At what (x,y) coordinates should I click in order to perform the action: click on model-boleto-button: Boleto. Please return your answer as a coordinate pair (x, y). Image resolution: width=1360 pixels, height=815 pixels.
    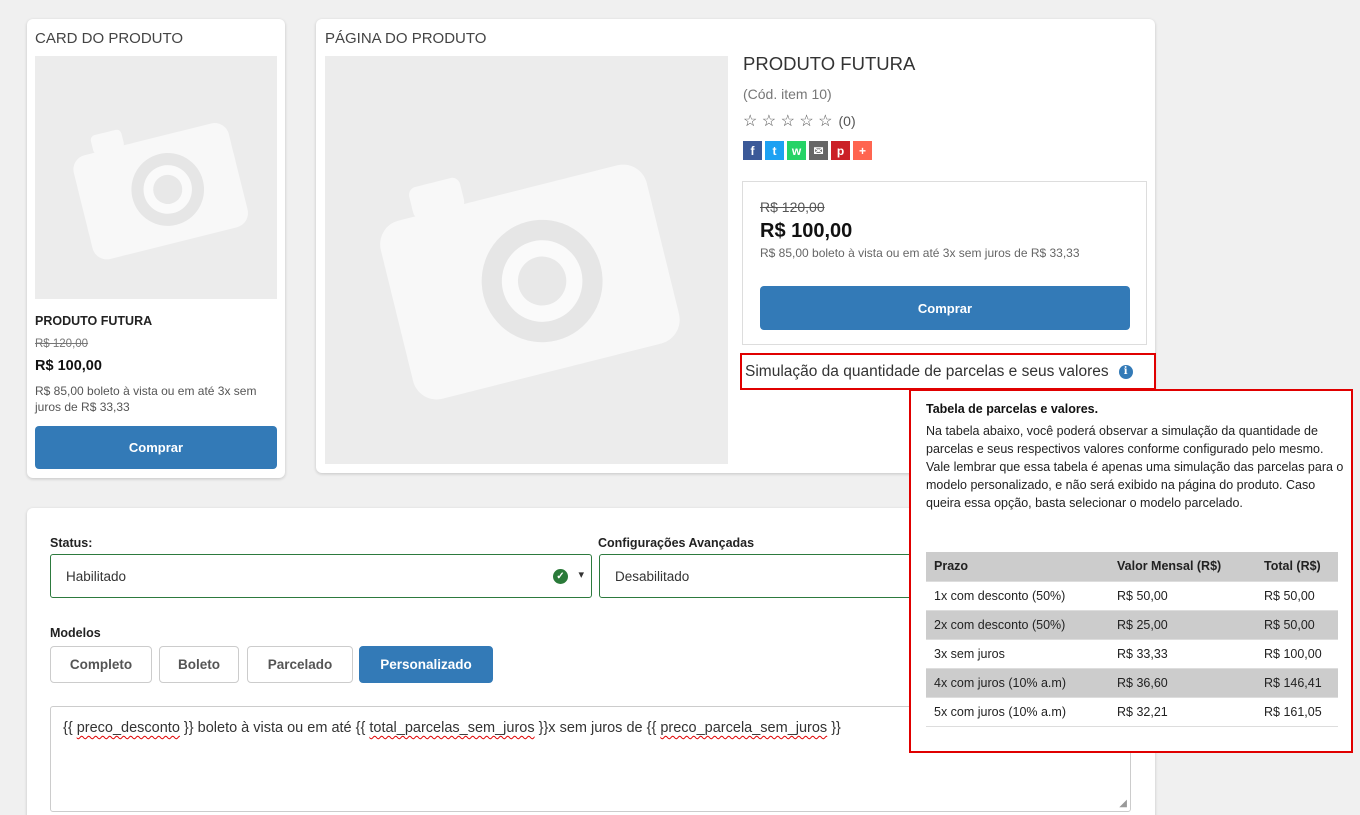
    Looking at the image, I should click on (199, 664).